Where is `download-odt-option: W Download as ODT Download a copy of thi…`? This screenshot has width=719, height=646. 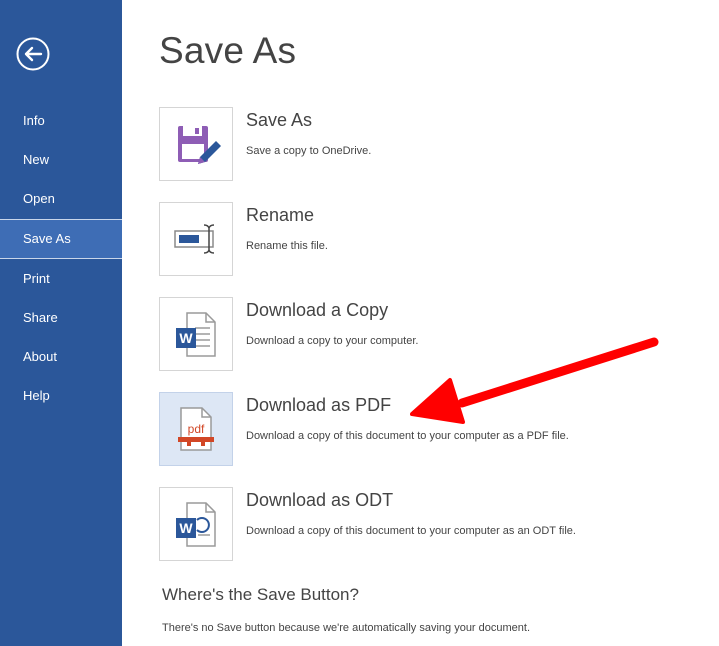 download-odt-option: W Download as ODT Download a copy of thi… is located at coordinates (429, 524).